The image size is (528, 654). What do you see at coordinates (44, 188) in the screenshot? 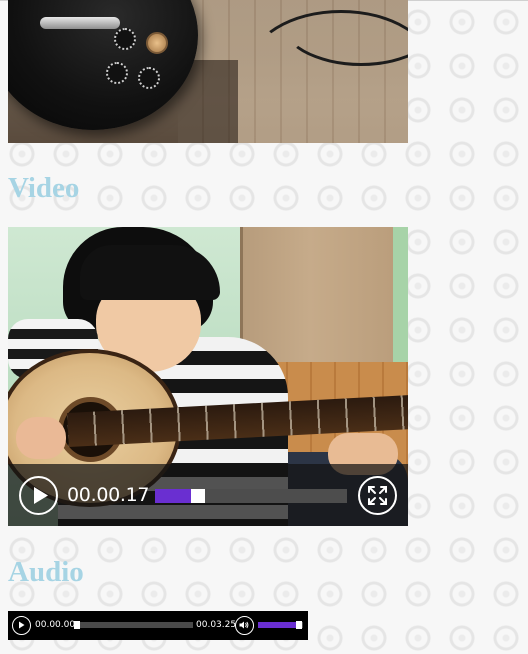
I see `video-heading: Video` at bounding box center [44, 188].